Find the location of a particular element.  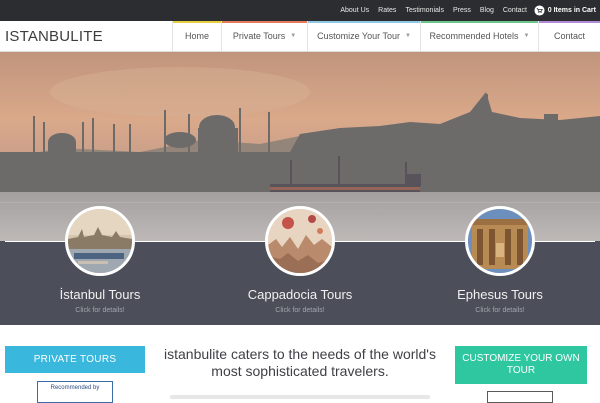

cart-link: 0 Items in Cart is located at coordinates (565, 10).